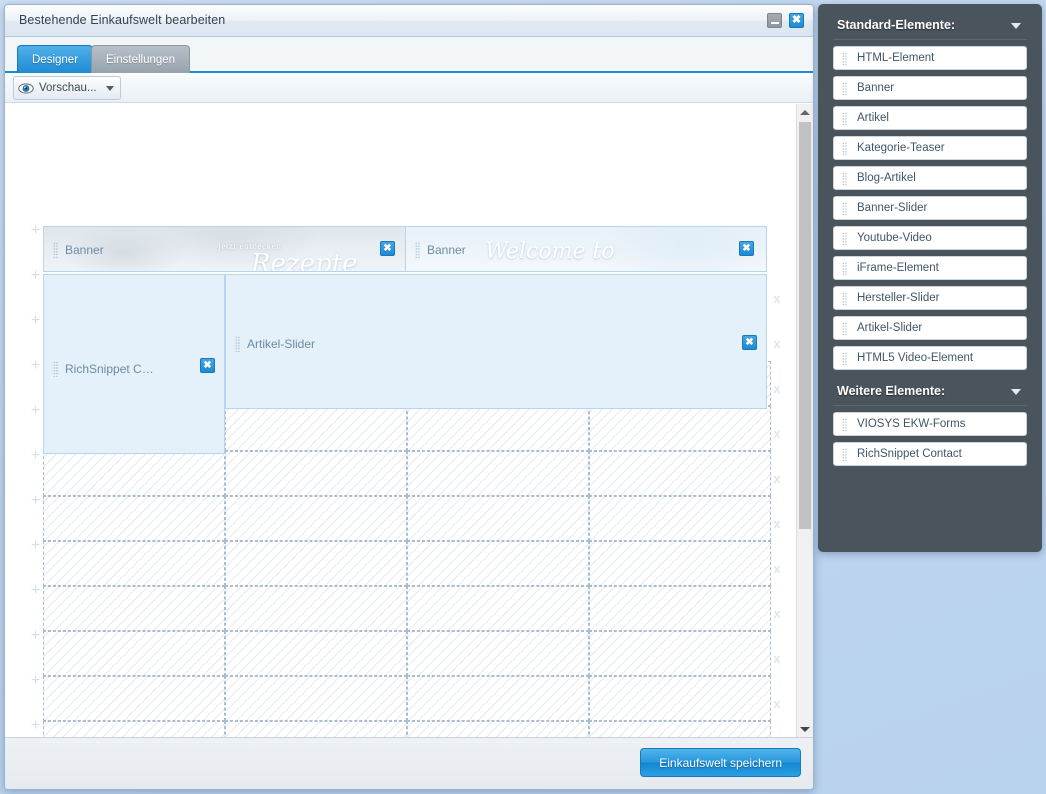 Image resolution: width=1046 pixels, height=794 pixels. I want to click on palette-item: Blog-Artikel, so click(930, 178).